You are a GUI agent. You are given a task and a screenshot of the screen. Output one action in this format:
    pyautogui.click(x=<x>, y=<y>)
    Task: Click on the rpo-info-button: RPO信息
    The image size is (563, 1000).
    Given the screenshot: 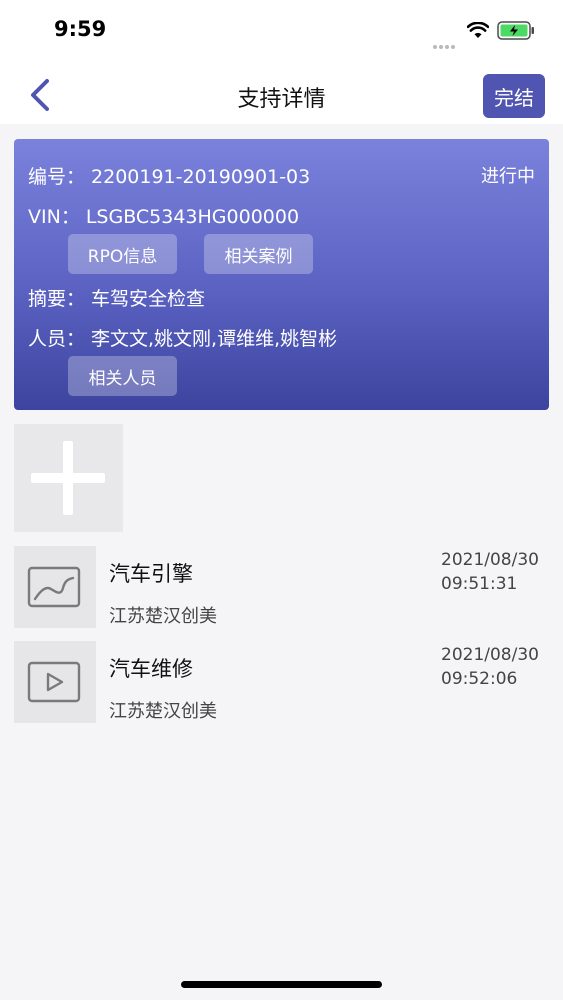 What is the action you would take?
    pyautogui.click(x=122, y=254)
    